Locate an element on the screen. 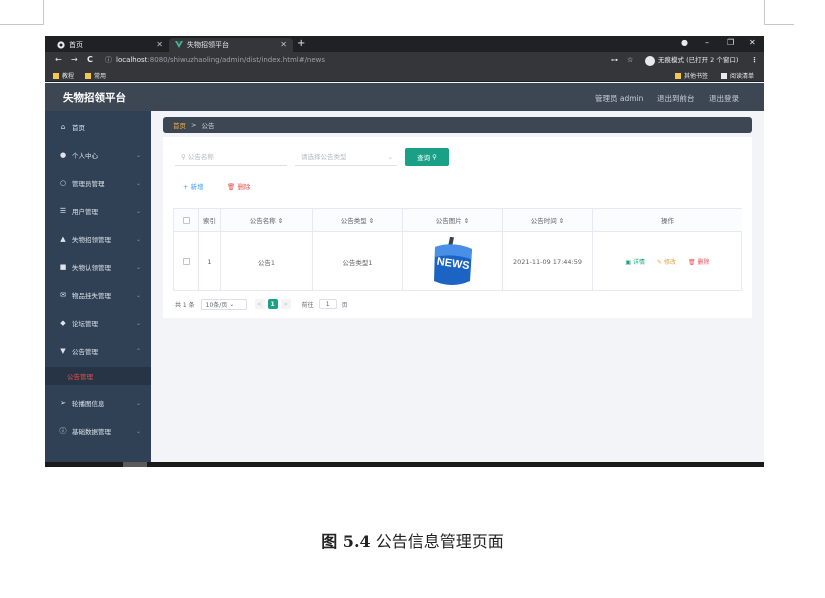  row-select-cell is located at coordinates (186, 261).